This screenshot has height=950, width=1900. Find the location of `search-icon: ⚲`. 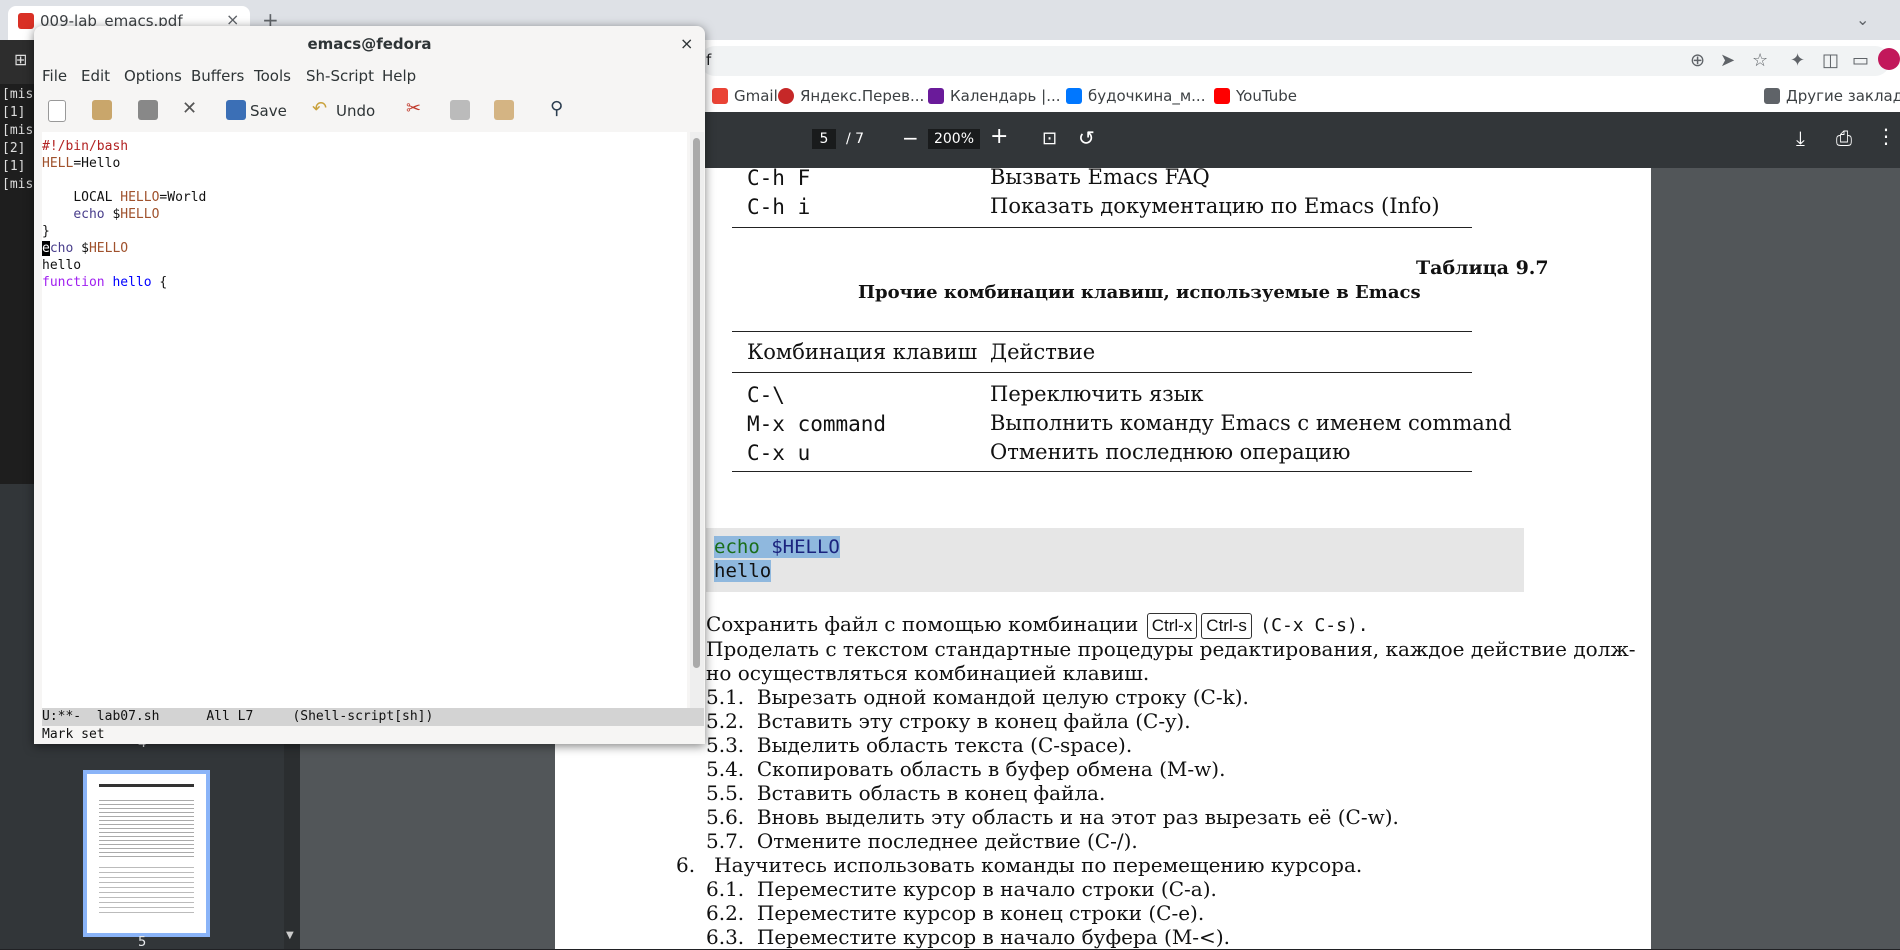

search-icon: ⚲ is located at coordinates (556, 108).